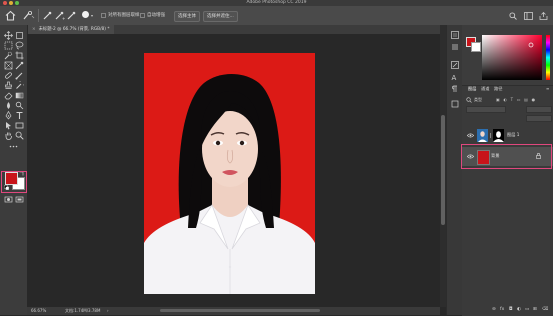 Image resolution: width=553 pixels, height=316 pixels. I want to click on artboard-tool-icon, so click(19, 35).